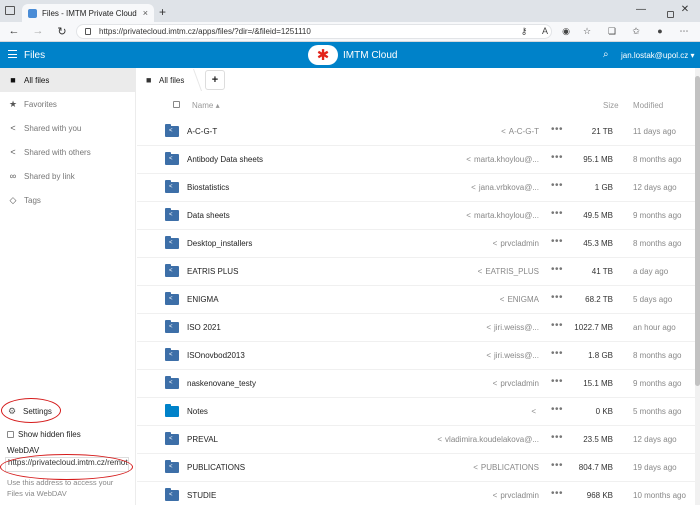  What do you see at coordinates (612, 31) in the screenshot?
I see `collections-icon: ❏` at bounding box center [612, 31].